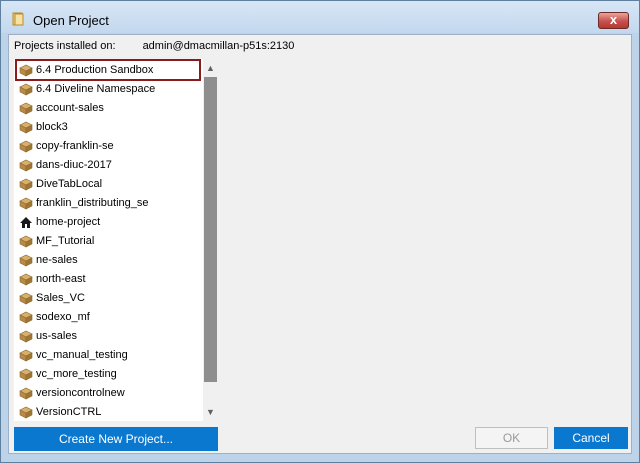  I want to click on project-list-item: MF_Tutorial, so click(108, 241).